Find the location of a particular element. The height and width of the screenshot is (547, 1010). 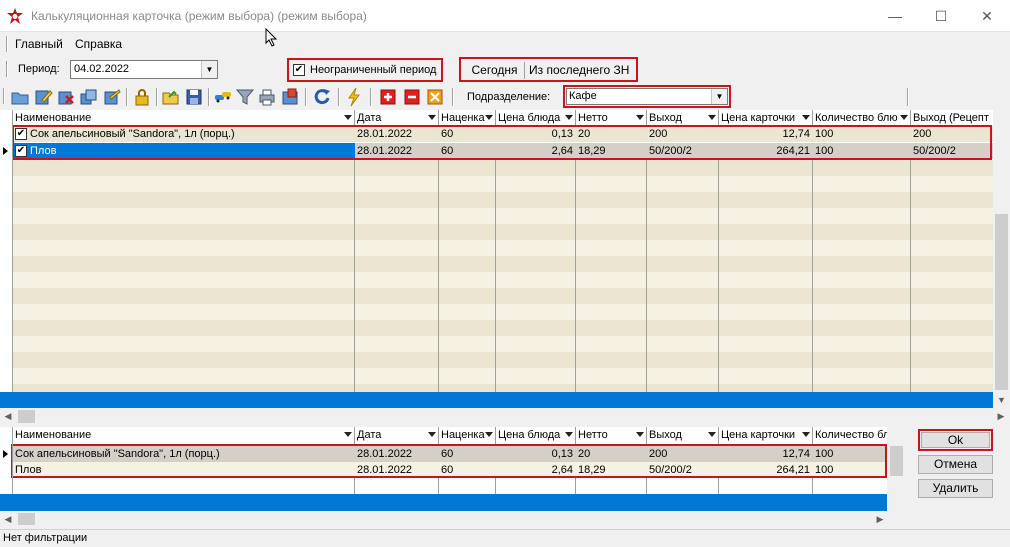

unlimited-period-frame: ✔ Неограниченный период is located at coordinates (365, 70).